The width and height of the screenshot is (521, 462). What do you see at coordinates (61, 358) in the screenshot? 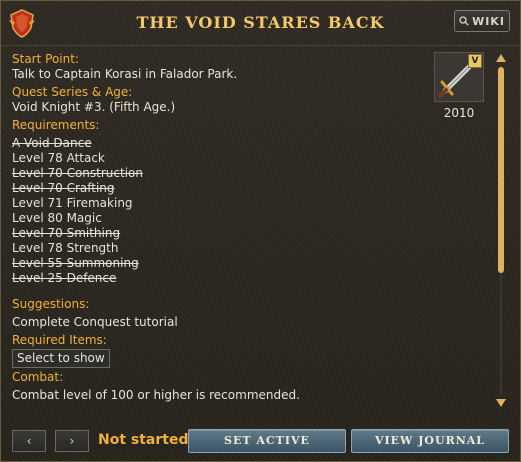
I see `select-to-show-button: Select to show` at bounding box center [61, 358].